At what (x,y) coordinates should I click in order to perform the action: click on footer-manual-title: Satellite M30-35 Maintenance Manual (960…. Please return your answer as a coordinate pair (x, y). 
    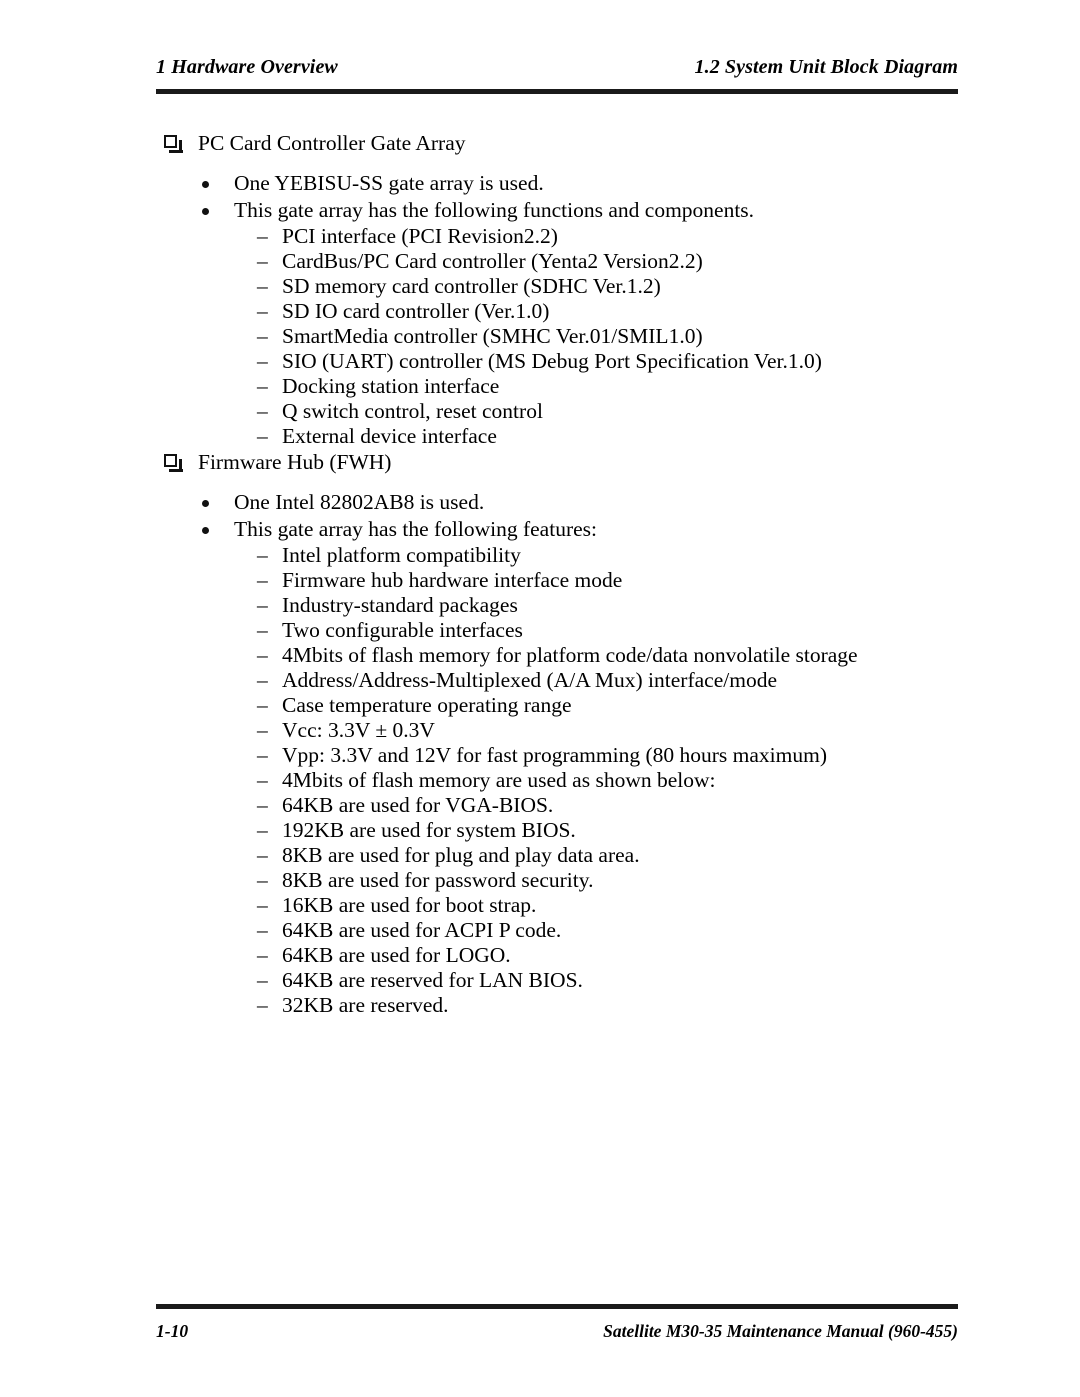
    Looking at the image, I should click on (780, 1331).